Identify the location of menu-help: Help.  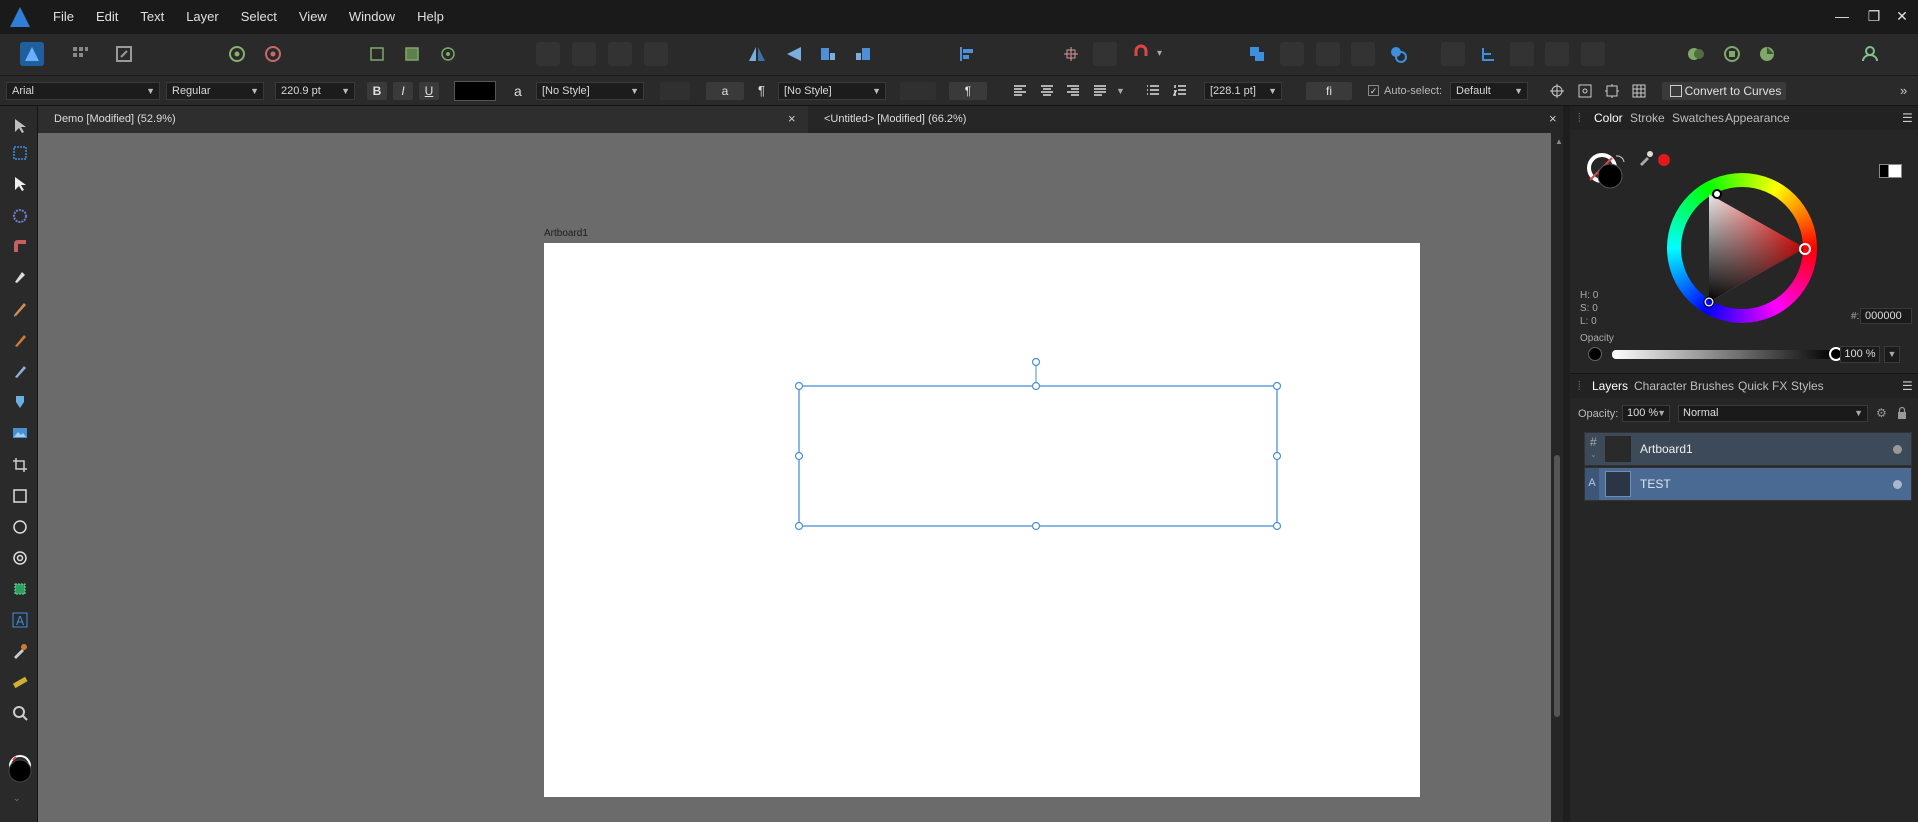
(430, 17).